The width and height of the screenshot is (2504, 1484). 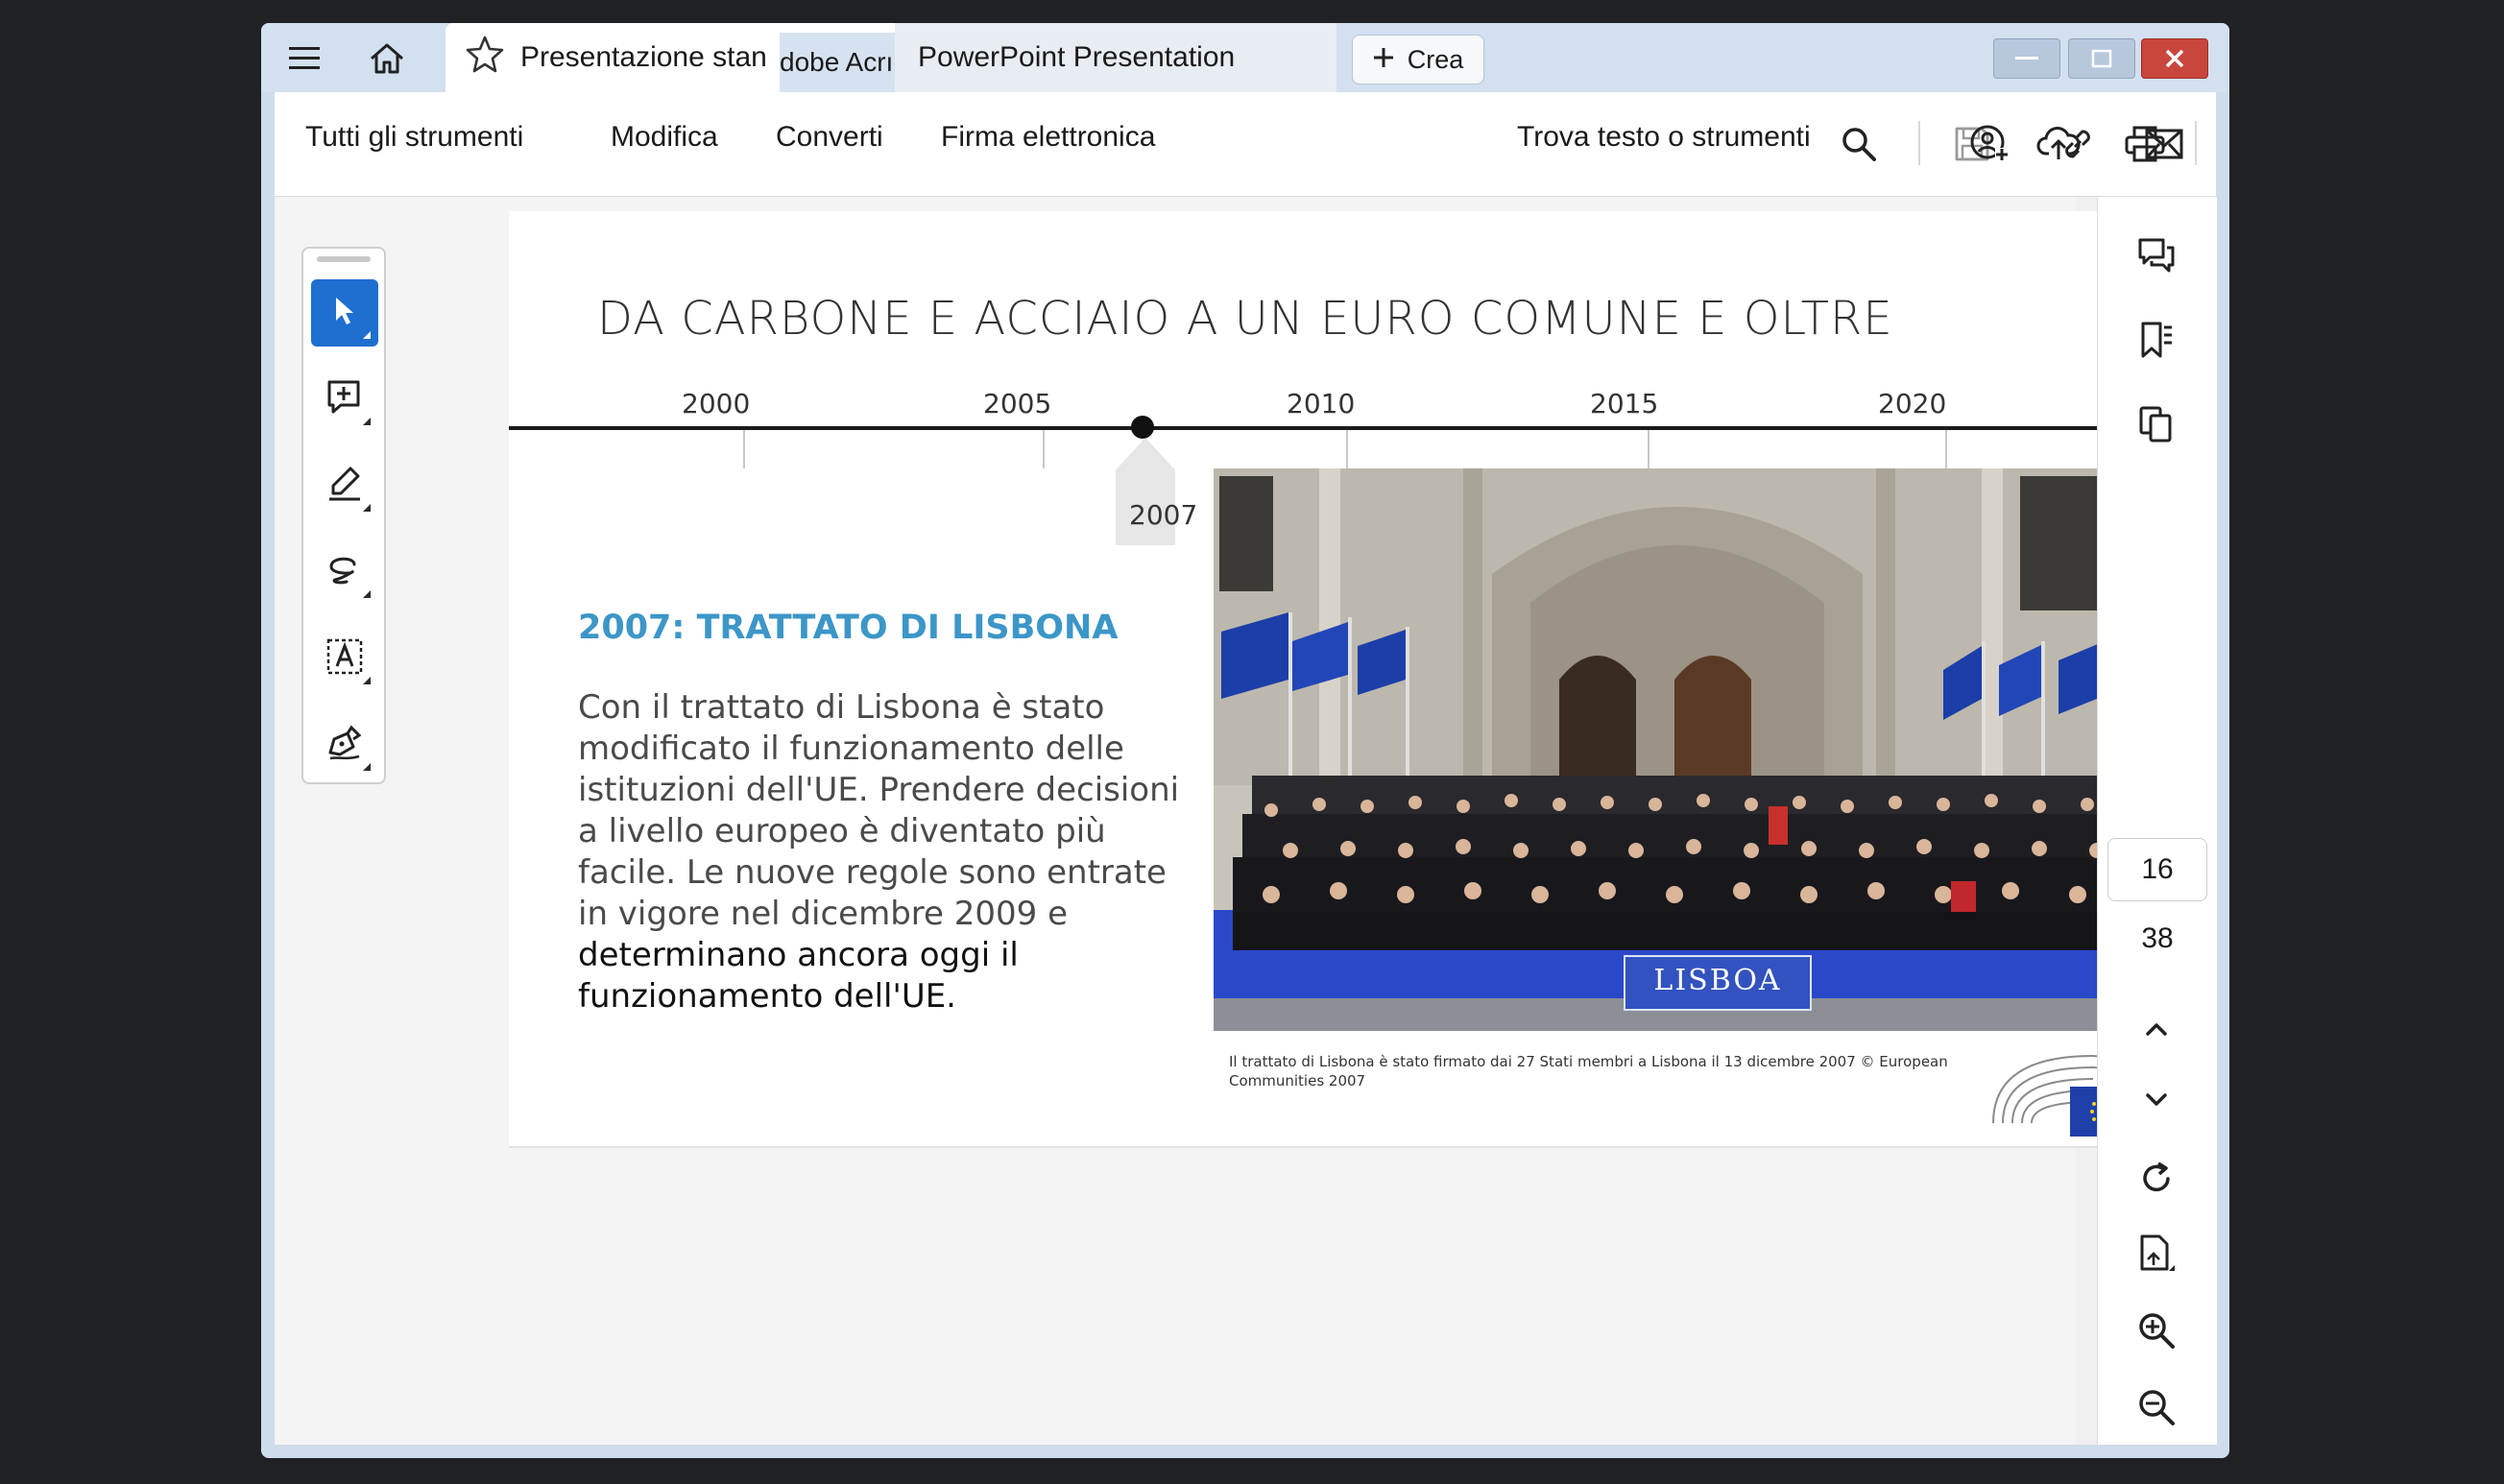 I want to click on sign-tool-button, so click(x=344, y=744).